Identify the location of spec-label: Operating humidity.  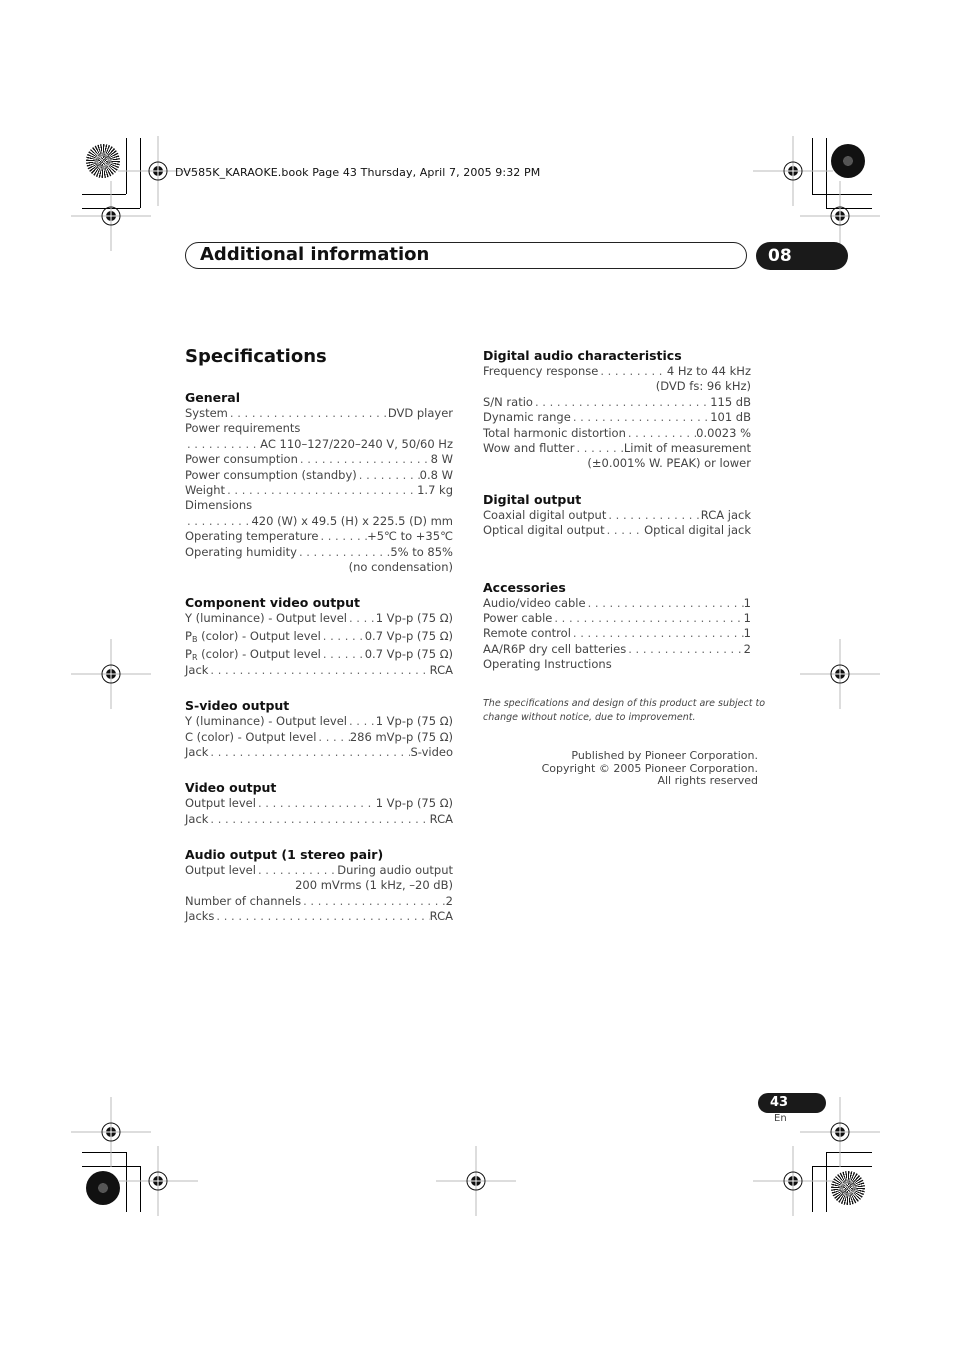
(241, 551).